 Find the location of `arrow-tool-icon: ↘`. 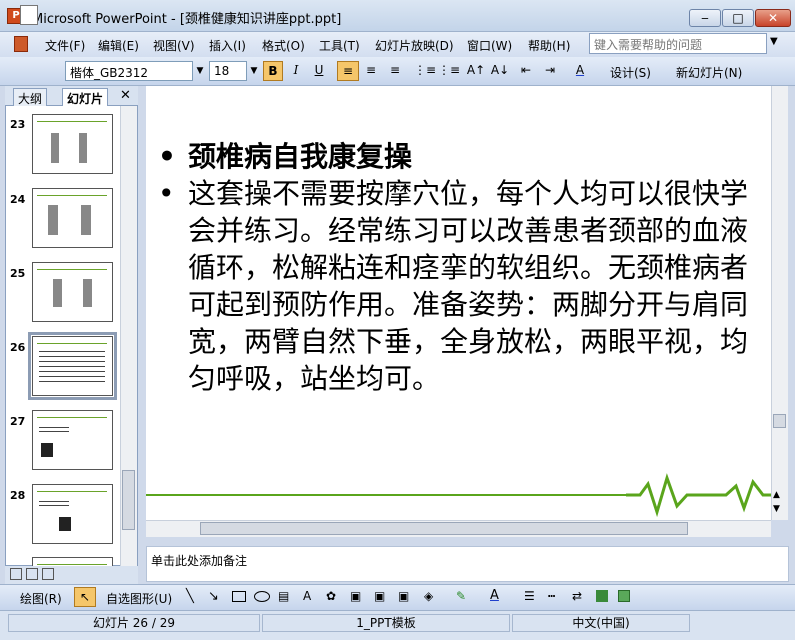

arrow-tool-icon: ↘ is located at coordinates (213, 596).